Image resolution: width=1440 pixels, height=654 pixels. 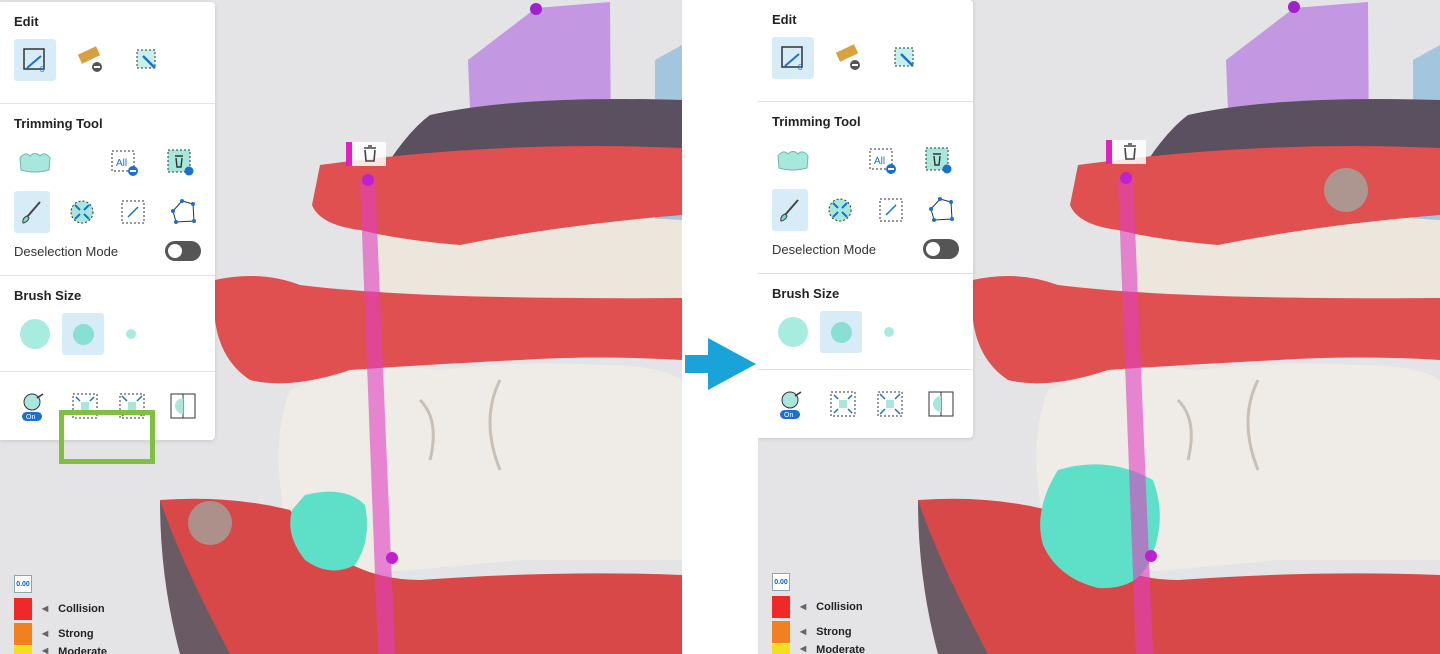 I want to click on polygon-select-icon, so click(x=941, y=209).